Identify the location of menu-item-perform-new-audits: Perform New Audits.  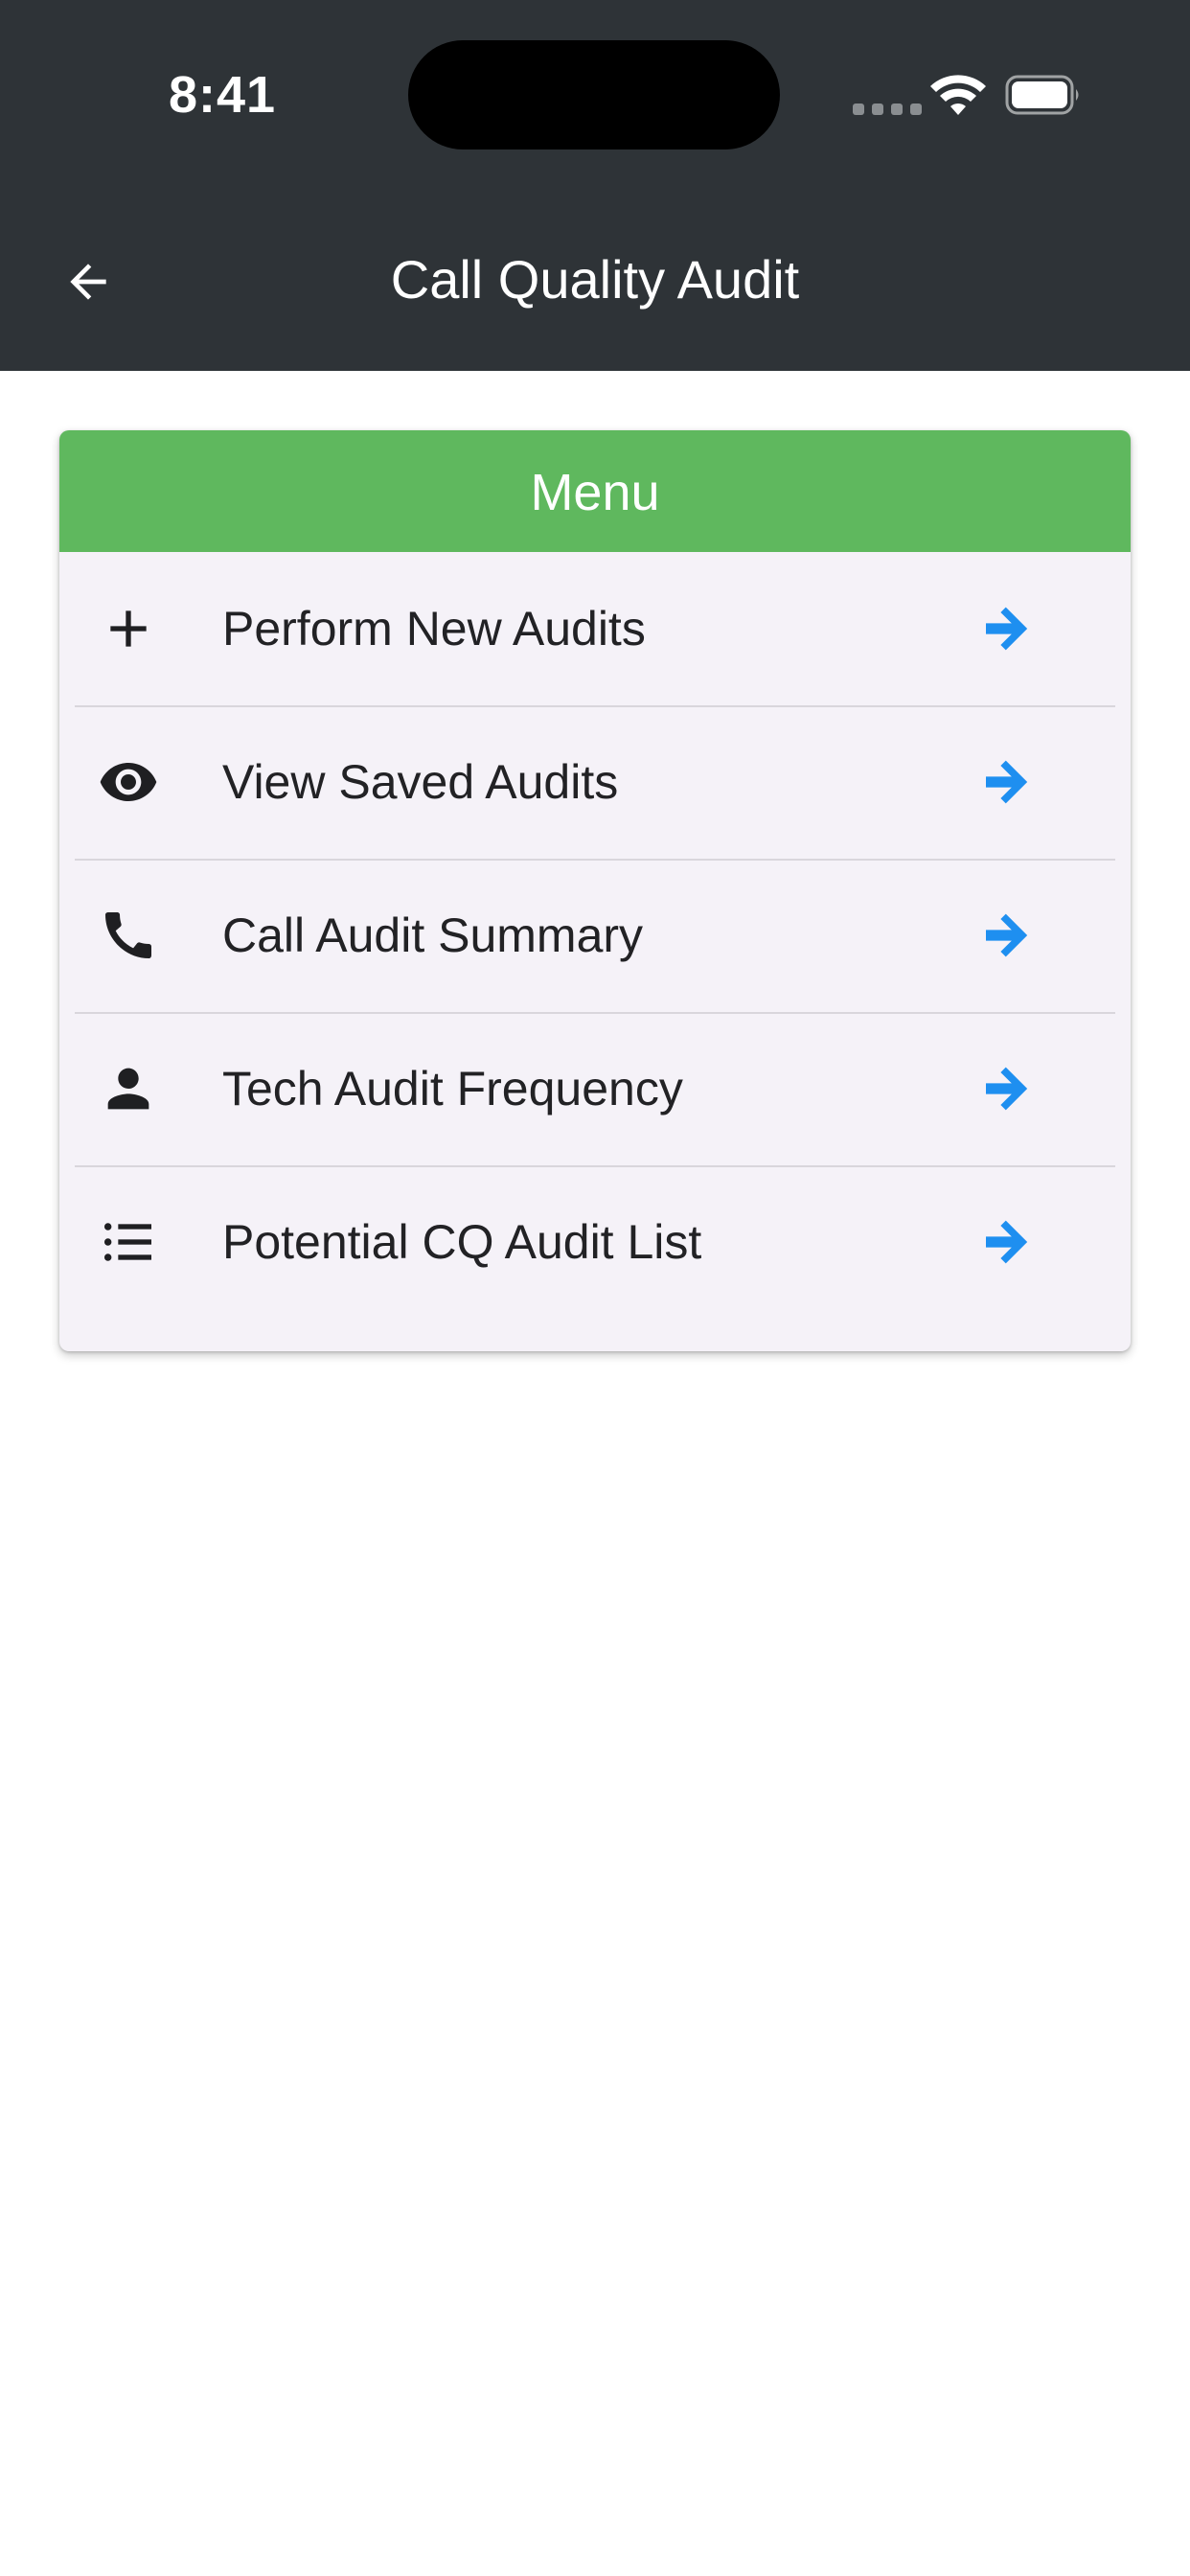
(595, 628).